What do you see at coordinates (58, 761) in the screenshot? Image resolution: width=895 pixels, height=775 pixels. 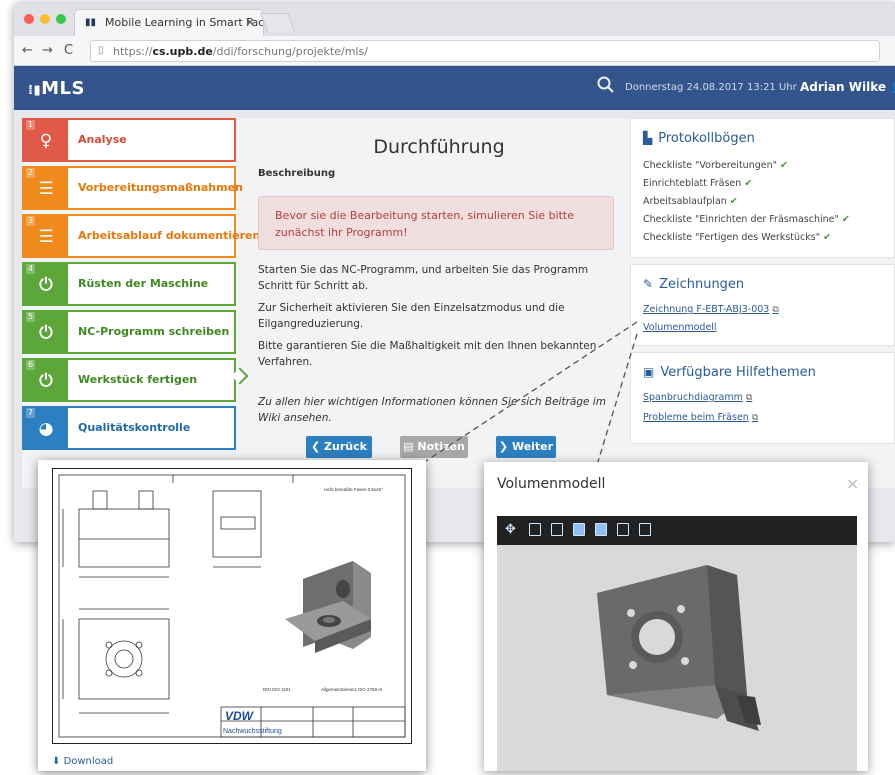 I see `download-icon: ⬇` at bounding box center [58, 761].